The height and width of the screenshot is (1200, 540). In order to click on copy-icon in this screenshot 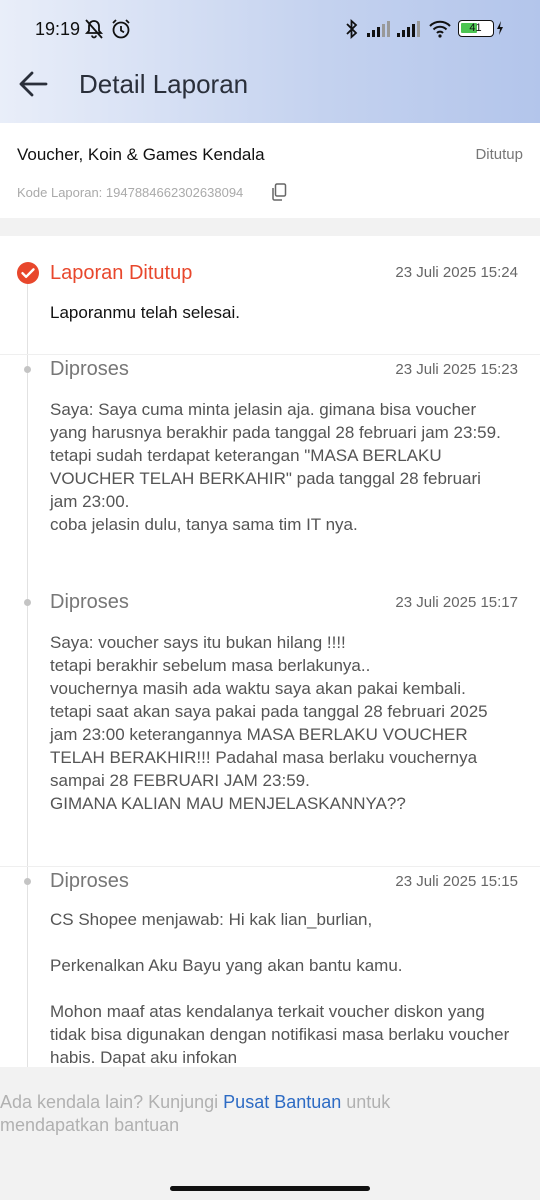, I will do `click(279, 192)`.